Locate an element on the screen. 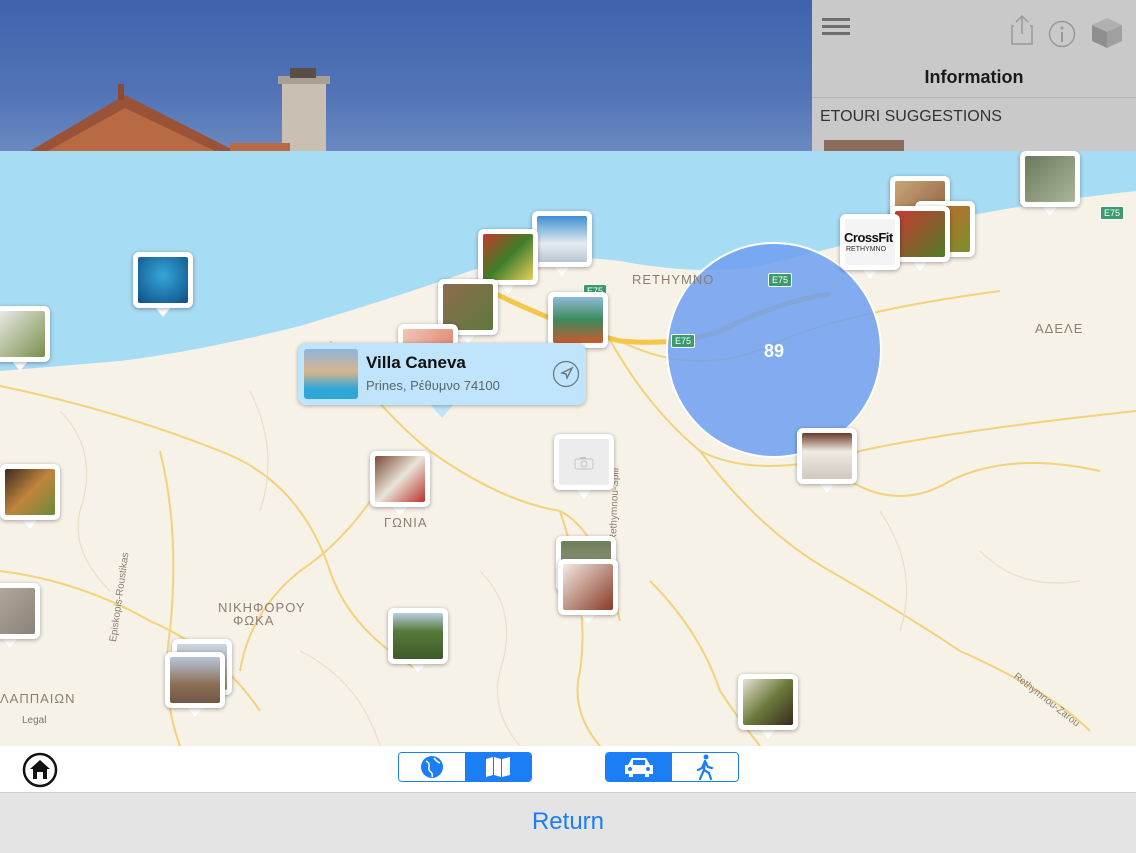 The image size is (1136, 853). map-type-segmented-control is located at coordinates (465, 767).